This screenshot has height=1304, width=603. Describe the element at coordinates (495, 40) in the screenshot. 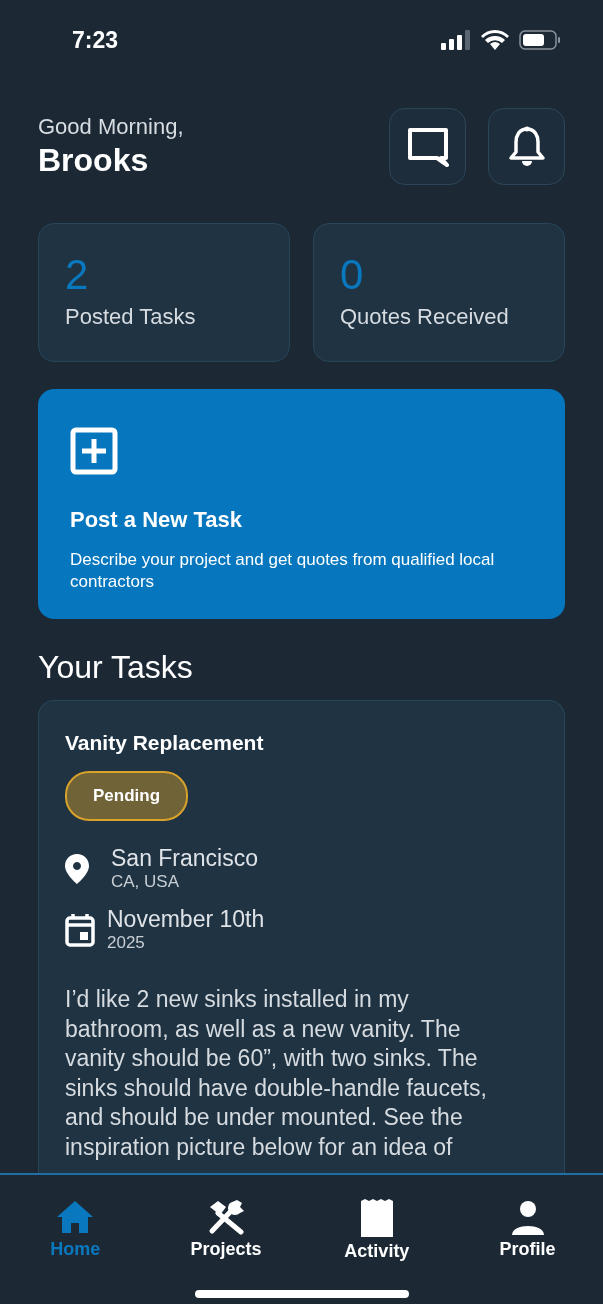

I see `wifi-icon` at that location.